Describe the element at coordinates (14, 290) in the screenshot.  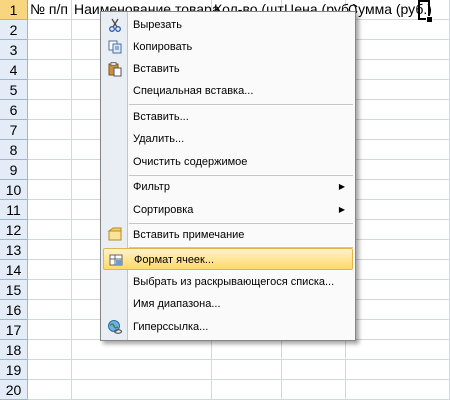
I see `row-header: 15` at that location.